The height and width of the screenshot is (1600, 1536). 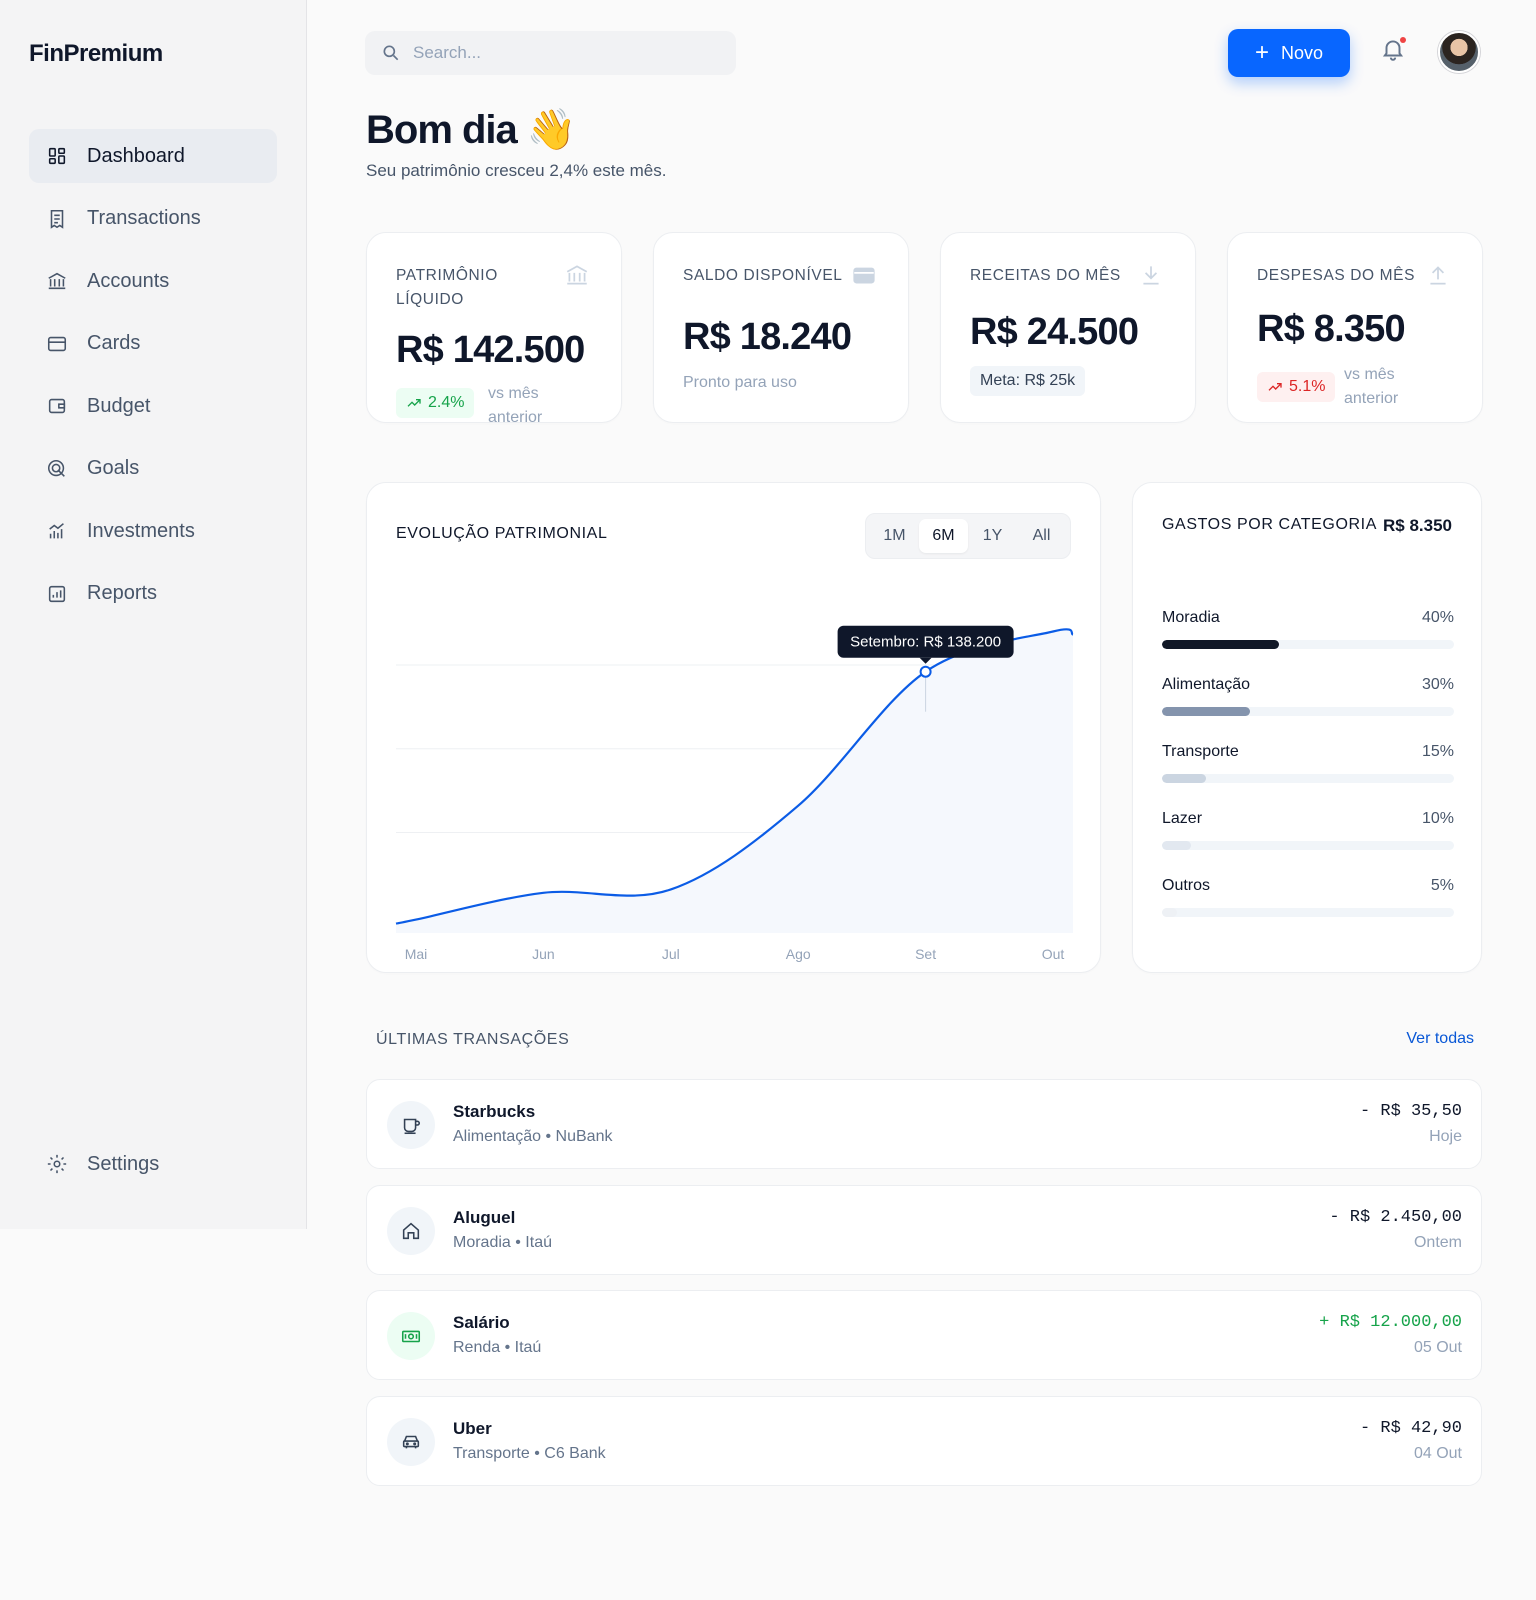 What do you see at coordinates (1410, 1111) in the screenshot?
I see `transaction-amount: - R$ 35,50` at bounding box center [1410, 1111].